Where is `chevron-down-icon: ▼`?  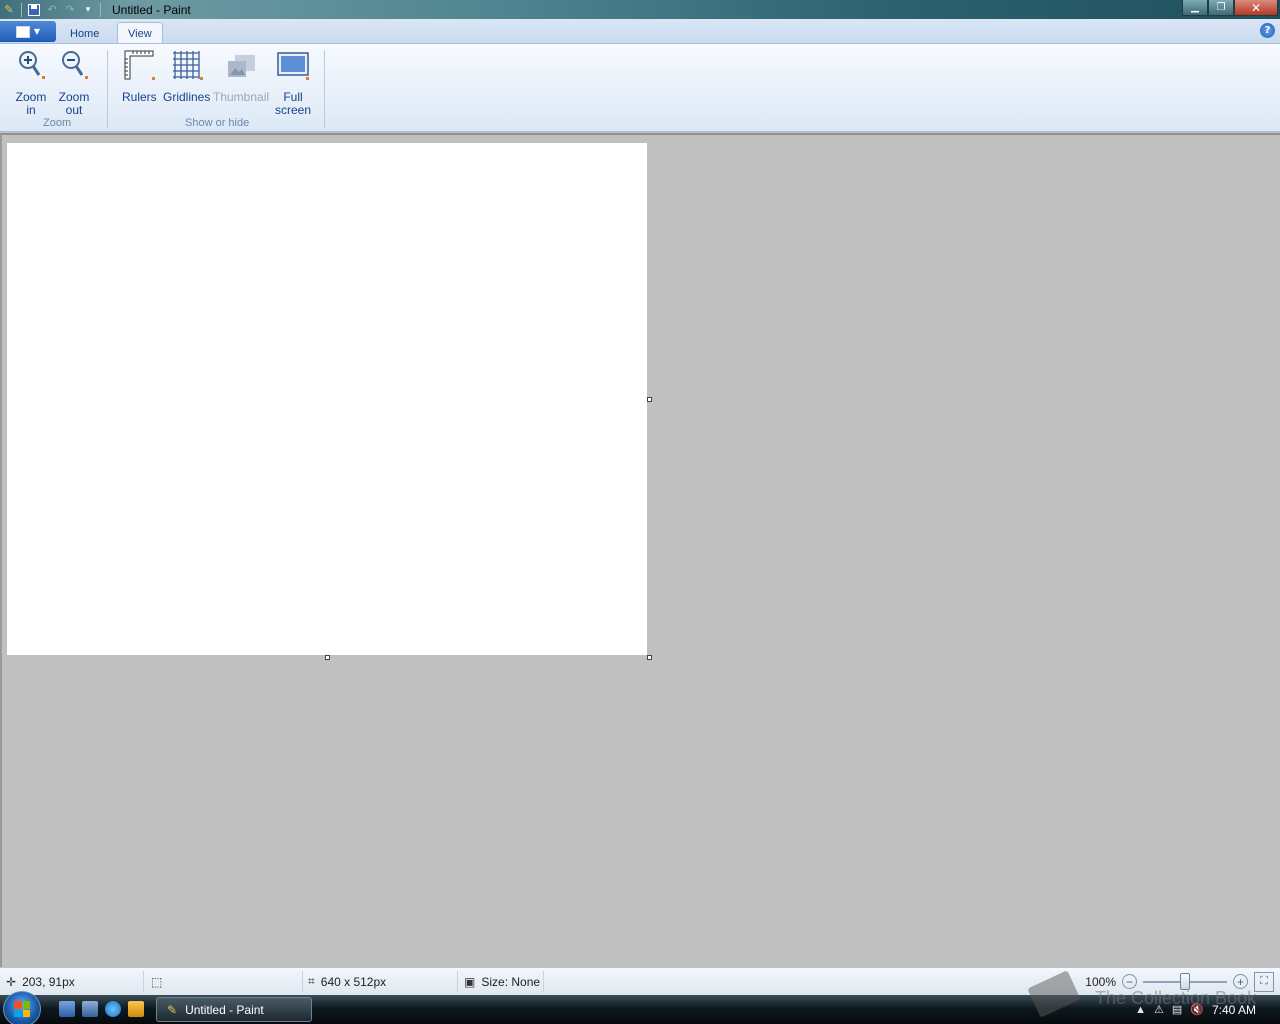
chevron-down-icon: ▼ is located at coordinates (37, 31).